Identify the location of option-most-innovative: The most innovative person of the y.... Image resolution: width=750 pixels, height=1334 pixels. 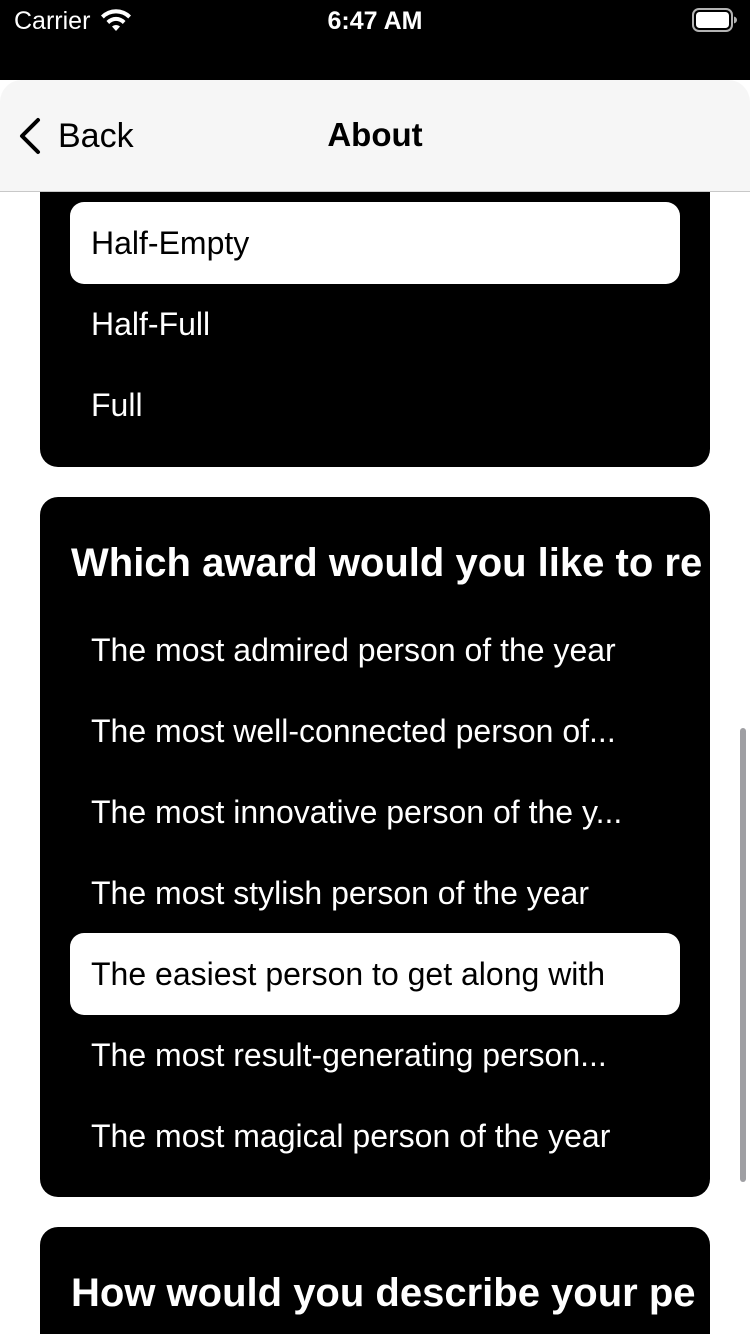
(375, 812).